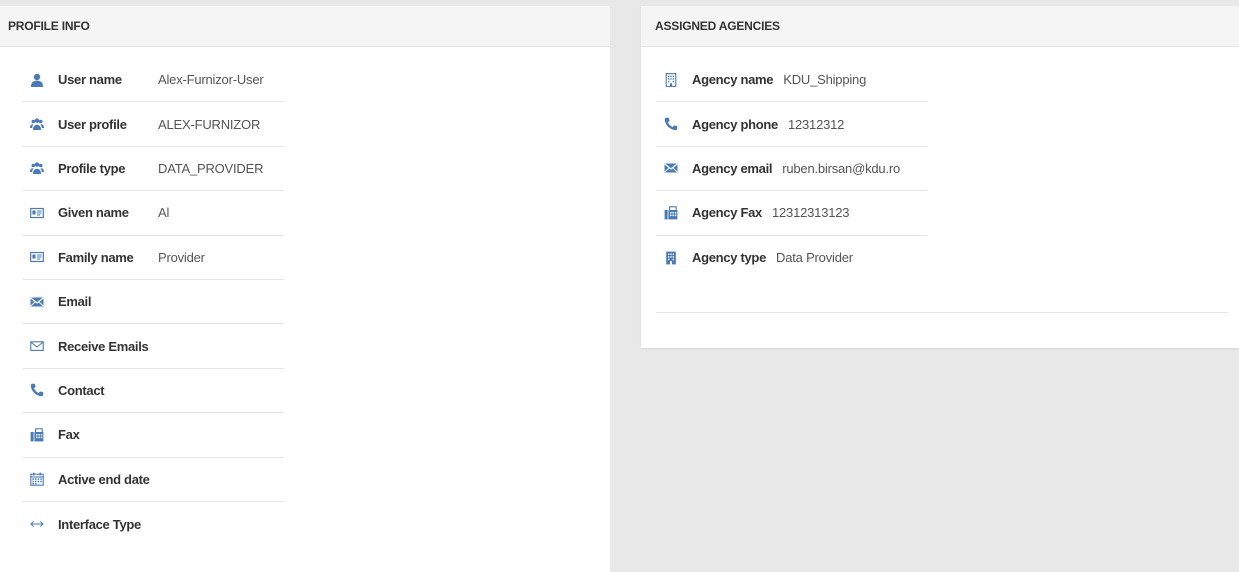 Image resolution: width=1239 pixels, height=572 pixels. What do you see at coordinates (209, 124) in the screenshot?
I see `user-profile-value: ALEX-FURNIZOR` at bounding box center [209, 124].